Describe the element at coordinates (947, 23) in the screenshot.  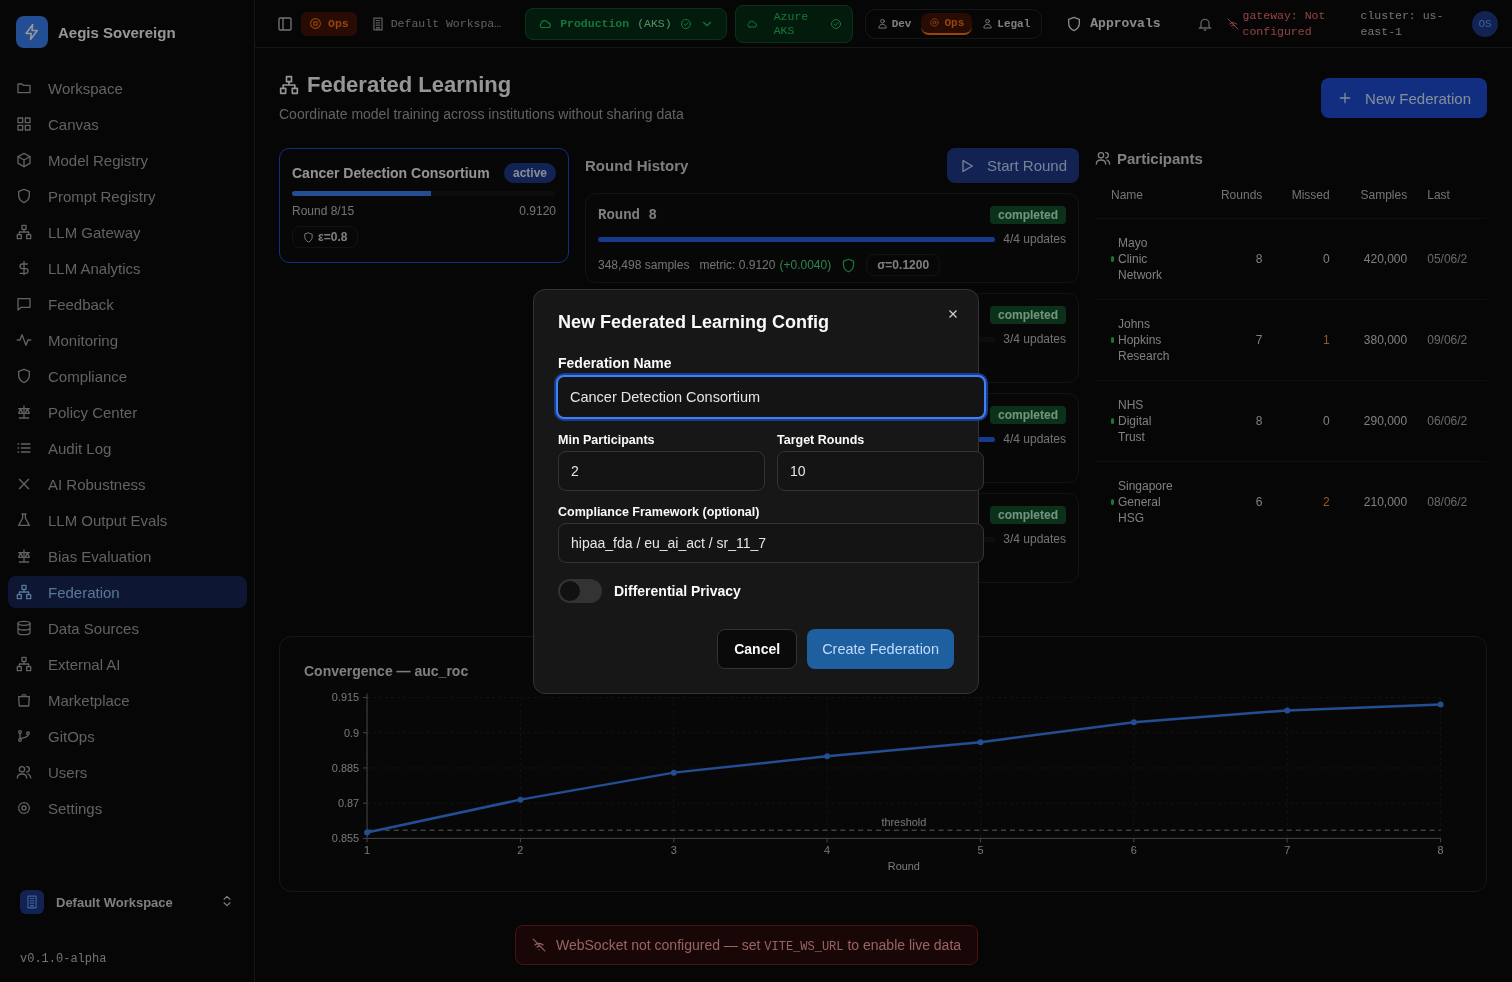
I see `role-tab: Ops` at that location.